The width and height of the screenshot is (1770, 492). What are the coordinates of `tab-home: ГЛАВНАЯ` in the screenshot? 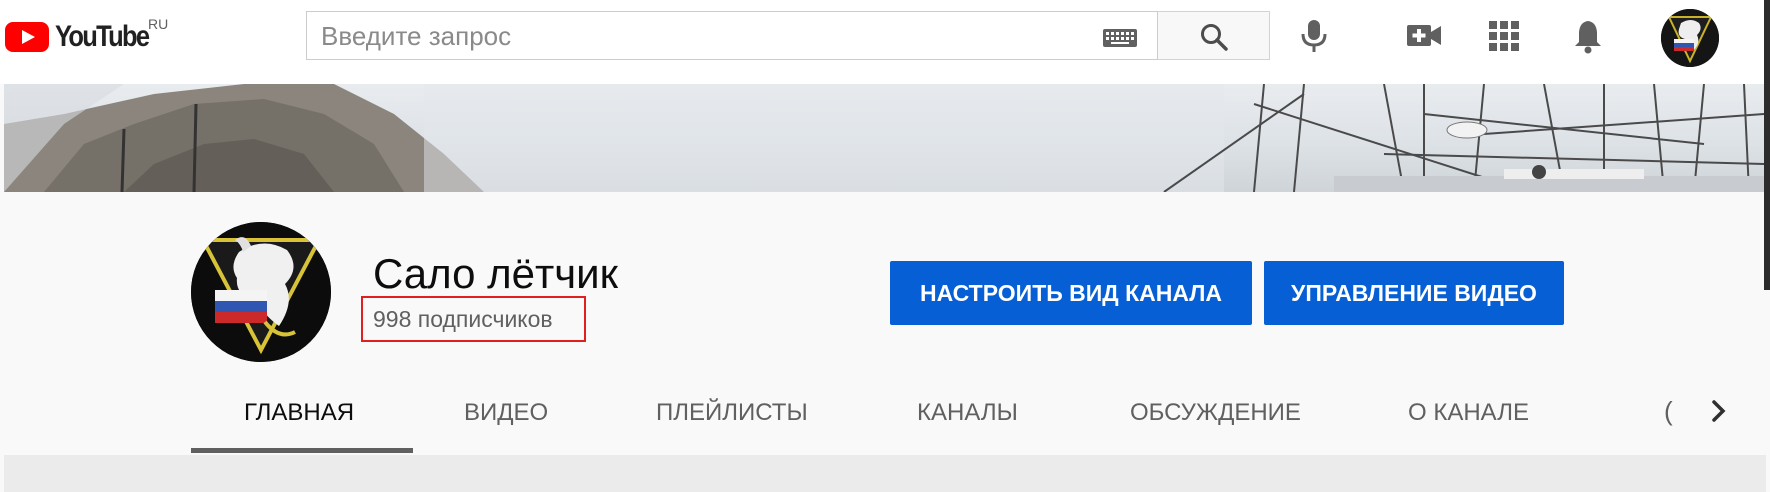 It's located at (299, 413).